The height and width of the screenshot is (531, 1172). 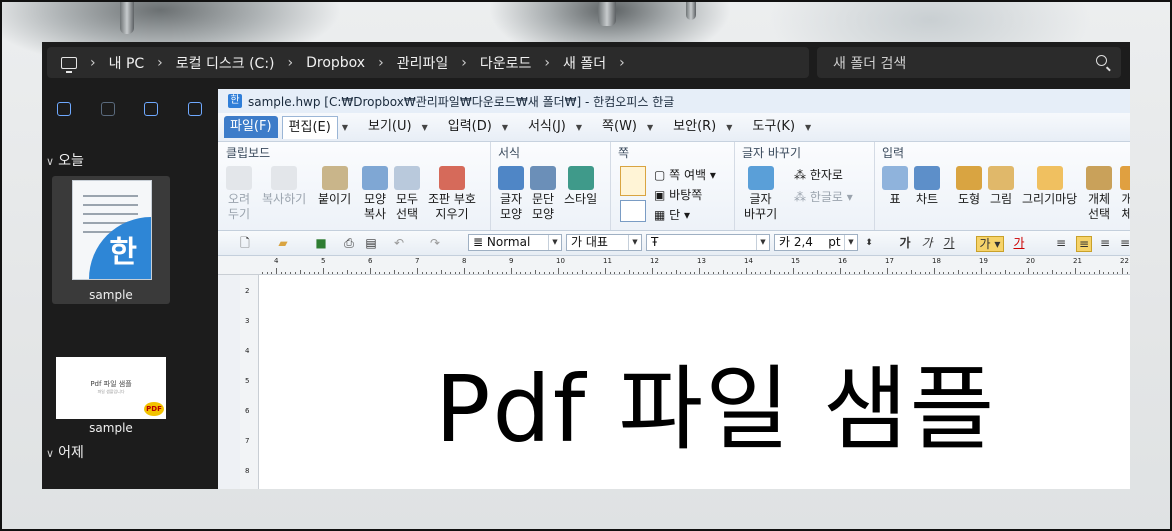 What do you see at coordinates (399, 243) in the screenshot?
I see `undo-icon: ↶` at bounding box center [399, 243].